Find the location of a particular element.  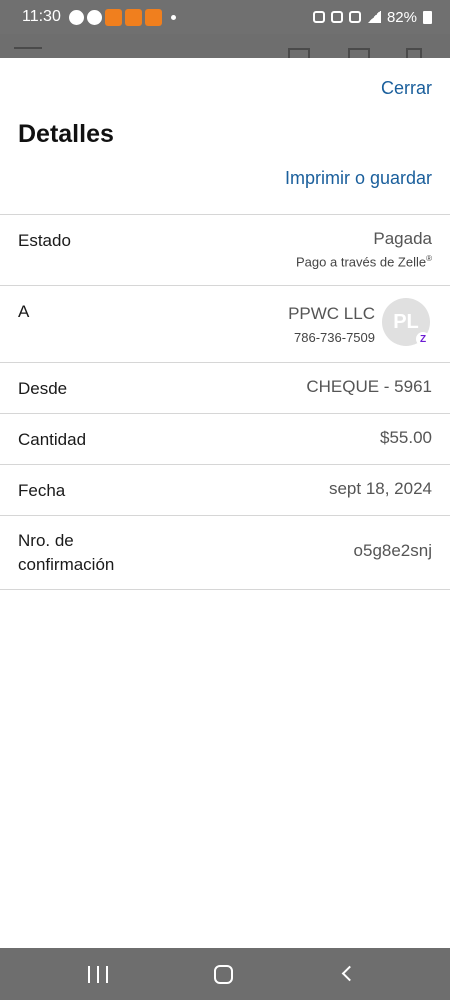

confirmation-row: Nro. de confirmación o5g8e2snj is located at coordinates (225, 553).